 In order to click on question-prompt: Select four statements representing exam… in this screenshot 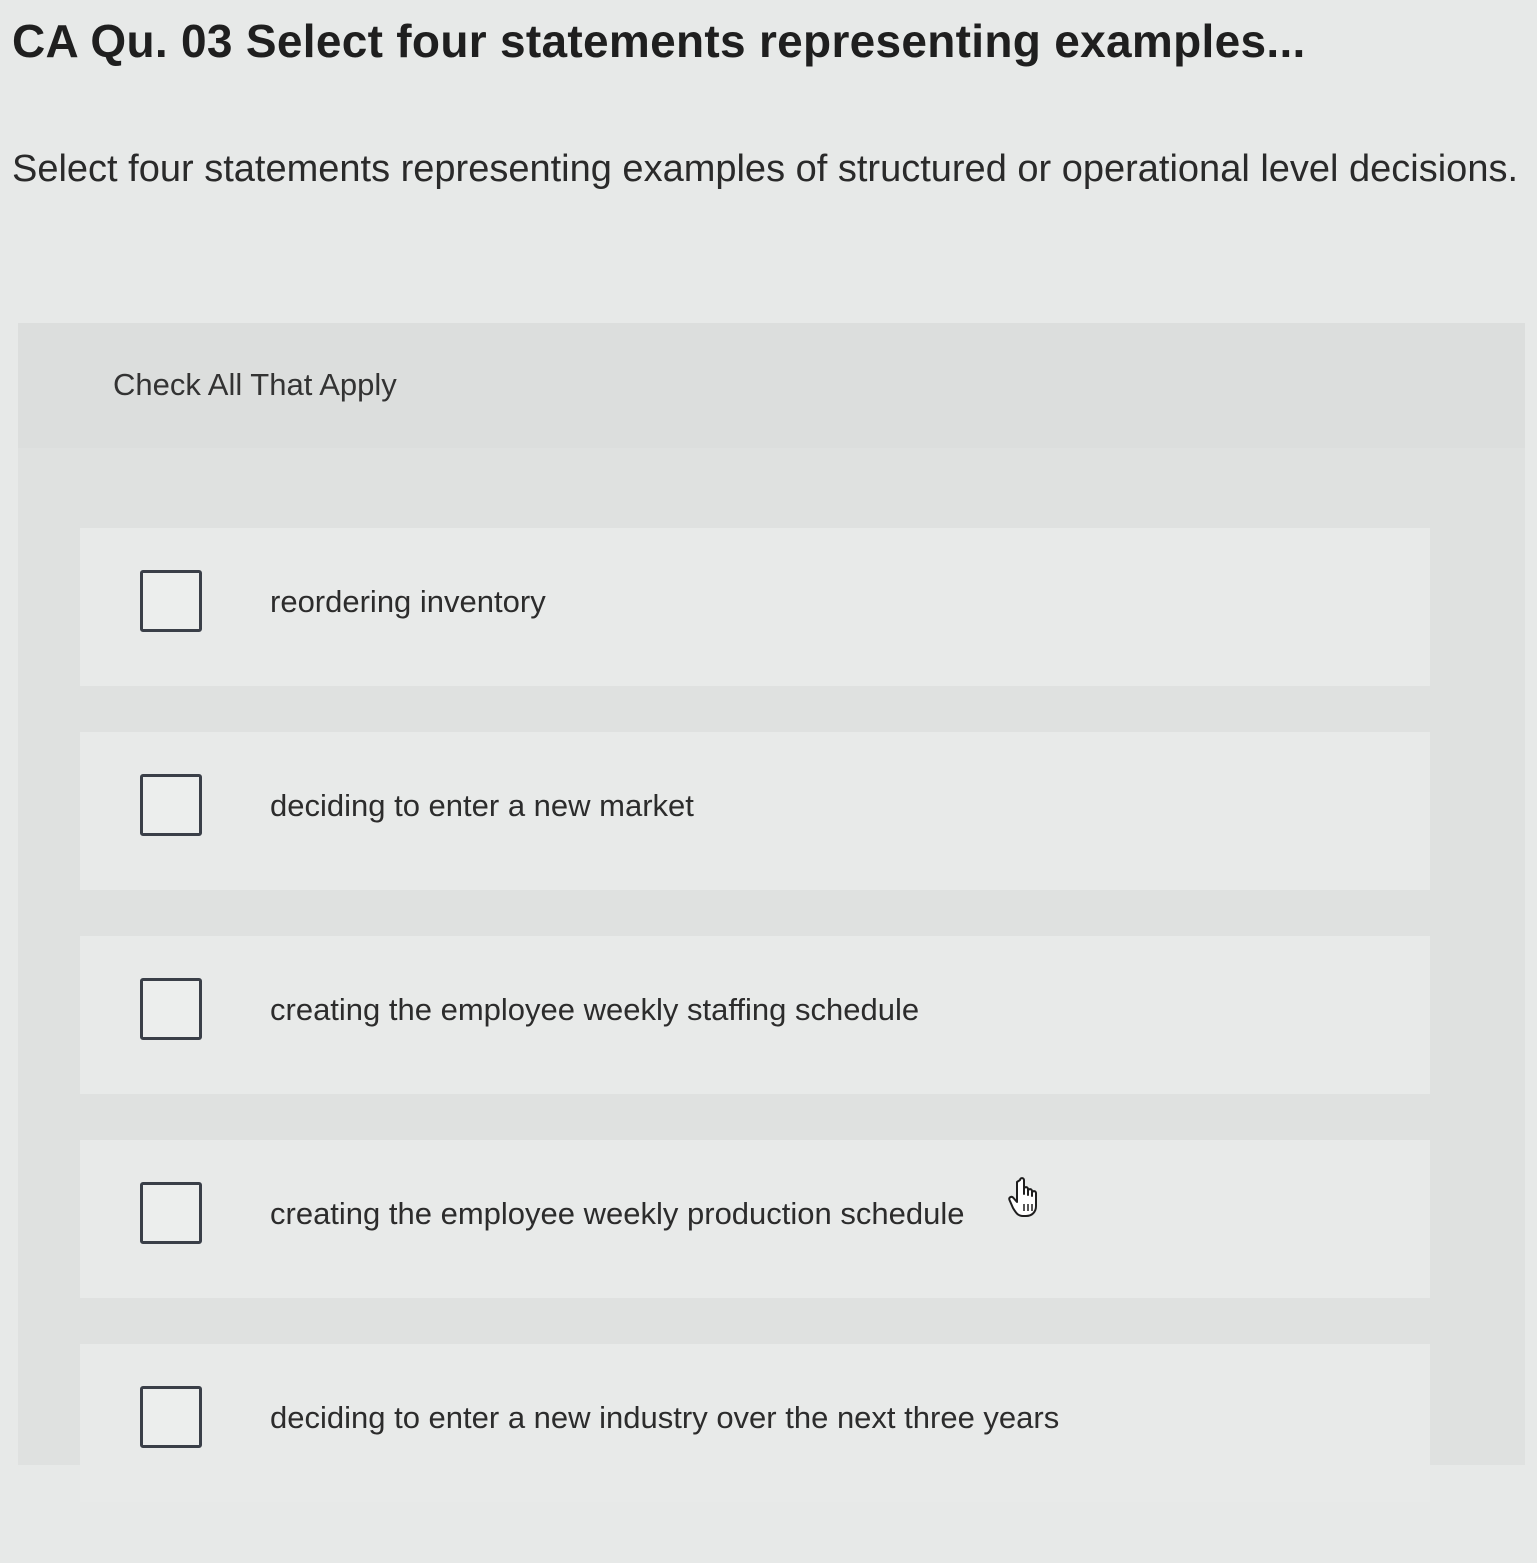, I will do `click(765, 169)`.